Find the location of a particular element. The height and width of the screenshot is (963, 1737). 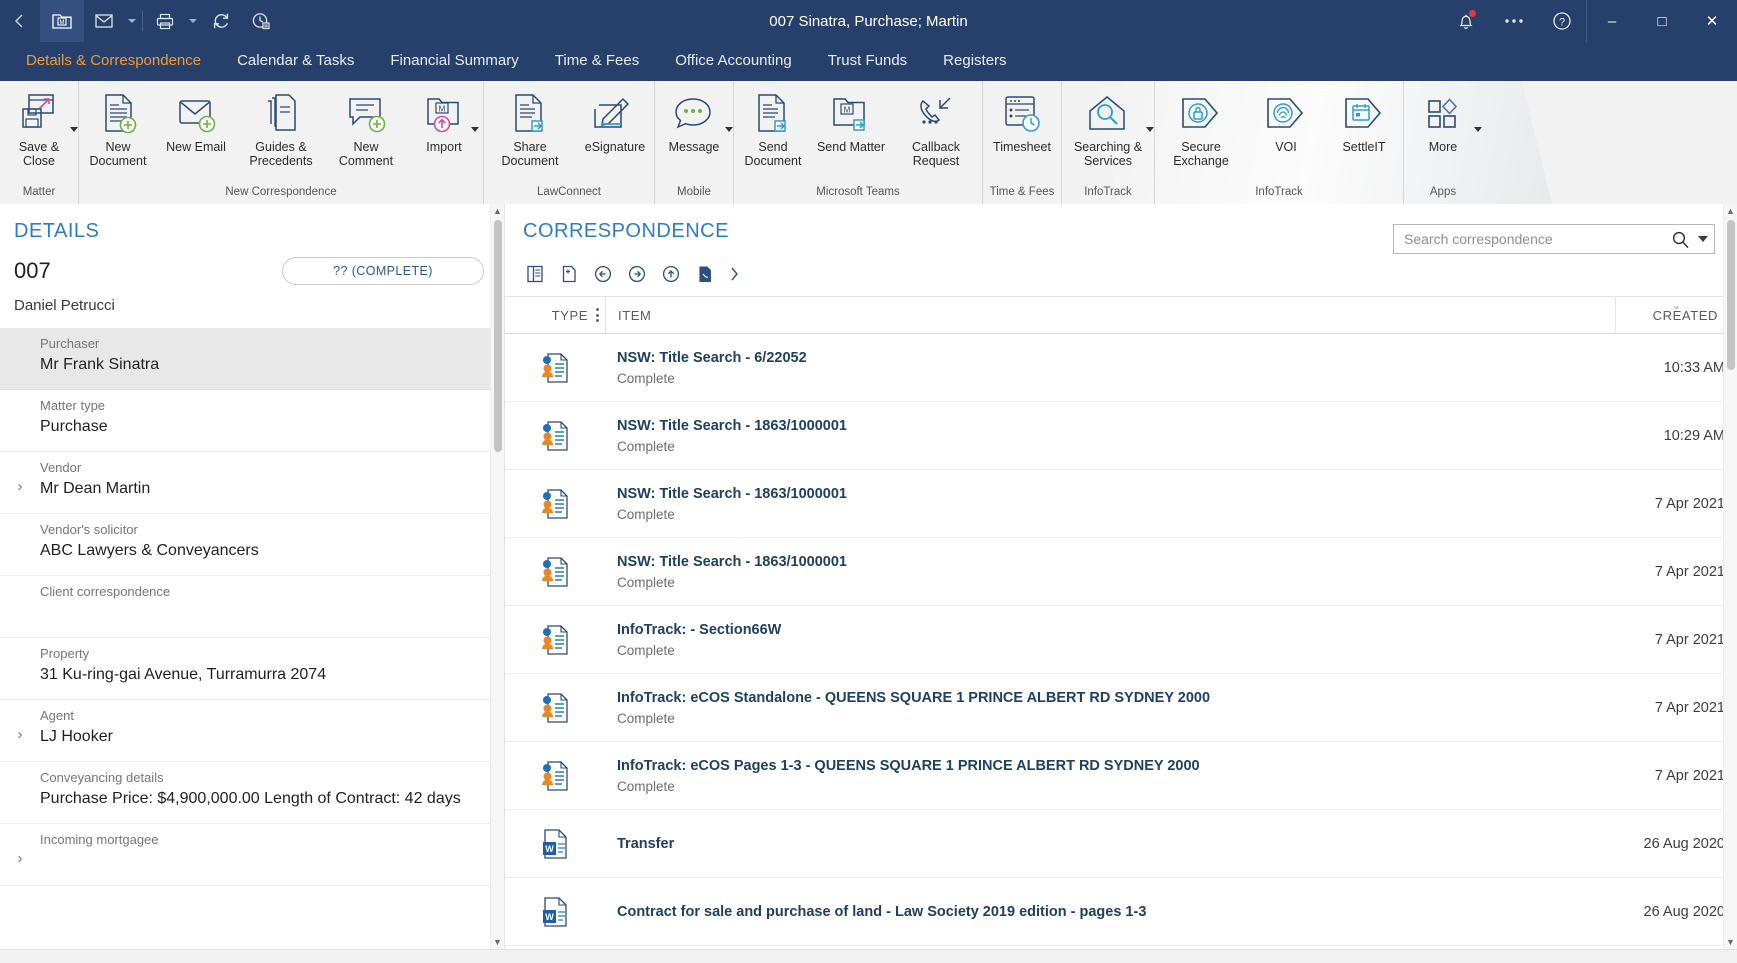

pdf-document-icon is located at coordinates (705, 274).